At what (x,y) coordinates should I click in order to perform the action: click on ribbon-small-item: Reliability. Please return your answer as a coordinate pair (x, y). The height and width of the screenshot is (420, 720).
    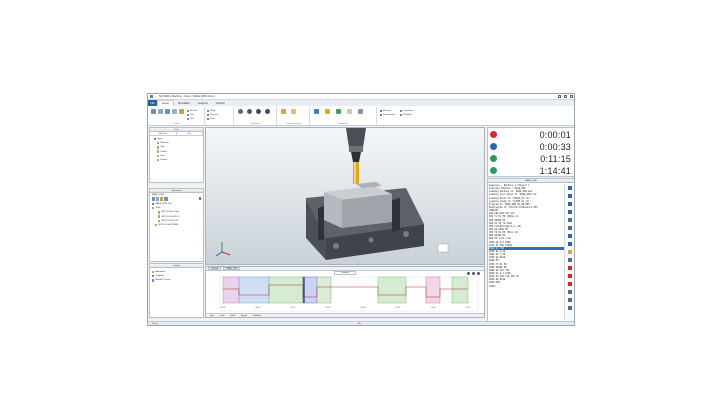
    Looking at the image, I should click on (406, 114).